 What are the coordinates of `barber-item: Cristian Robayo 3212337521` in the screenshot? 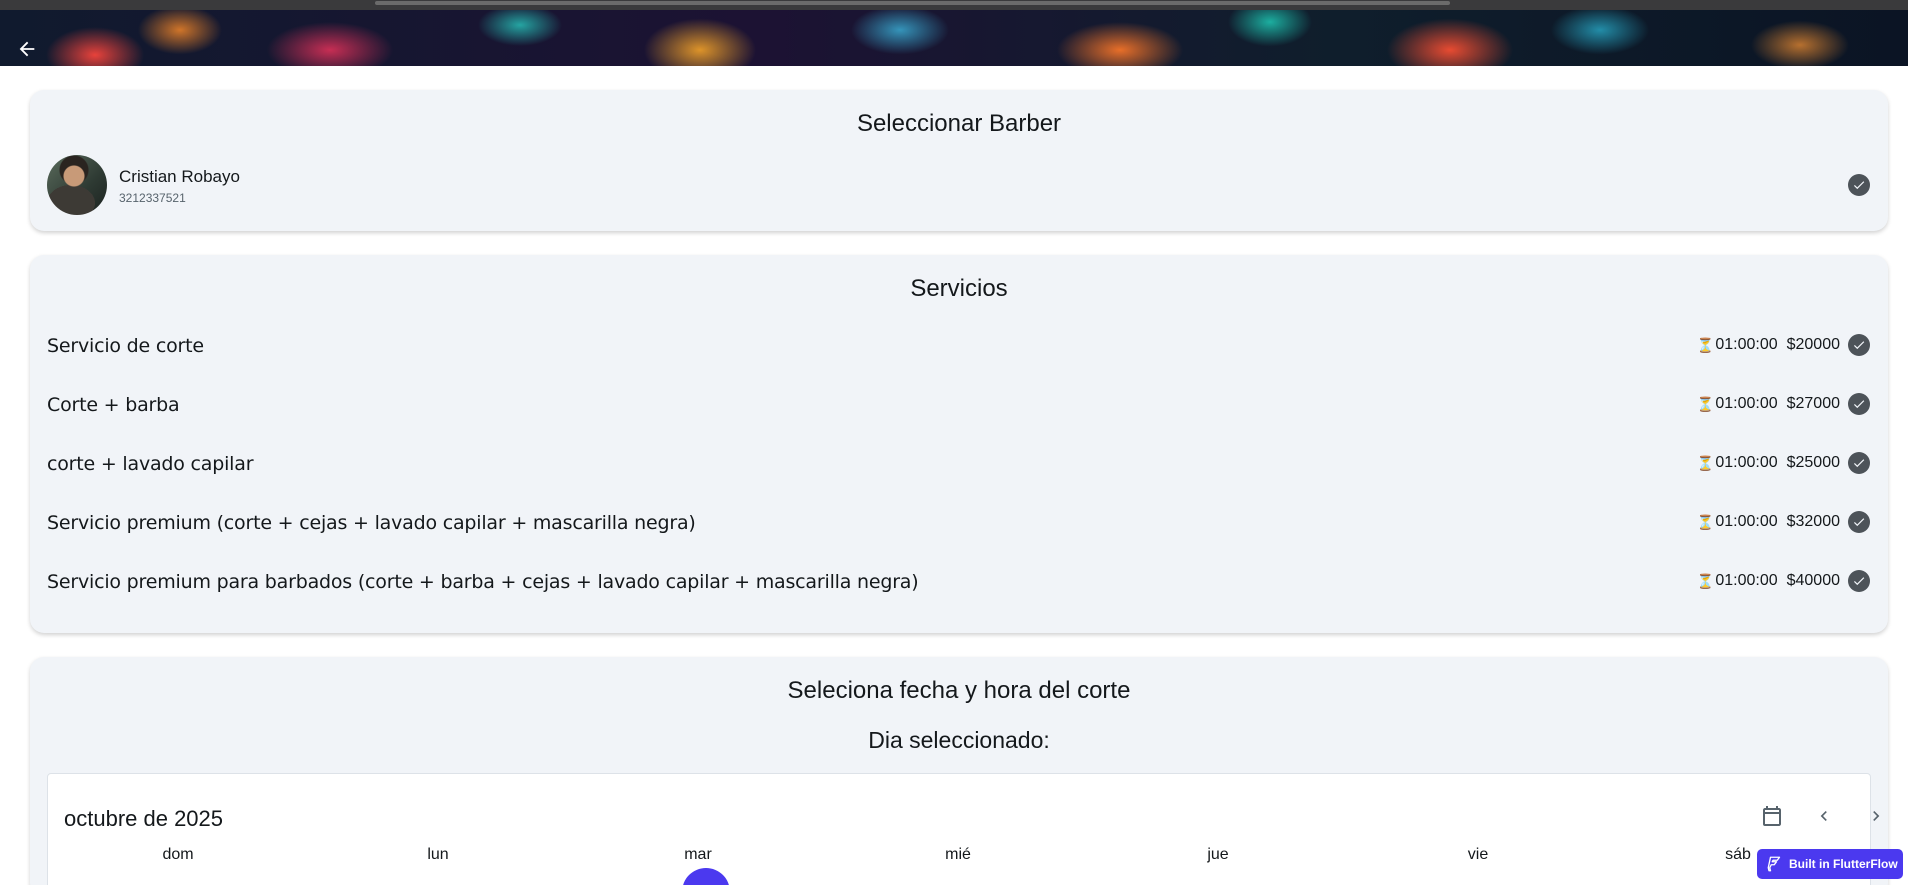 It's located at (958, 186).